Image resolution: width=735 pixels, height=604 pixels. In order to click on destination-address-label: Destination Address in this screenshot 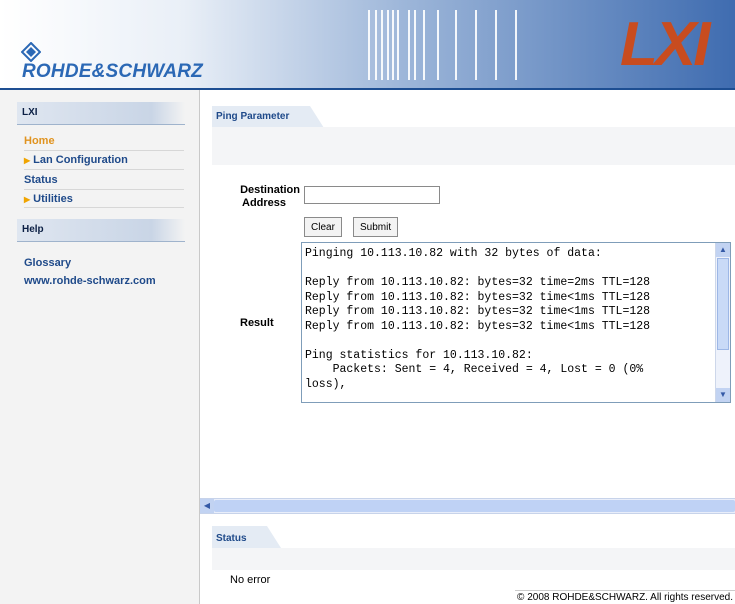, I will do `click(268, 197)`.